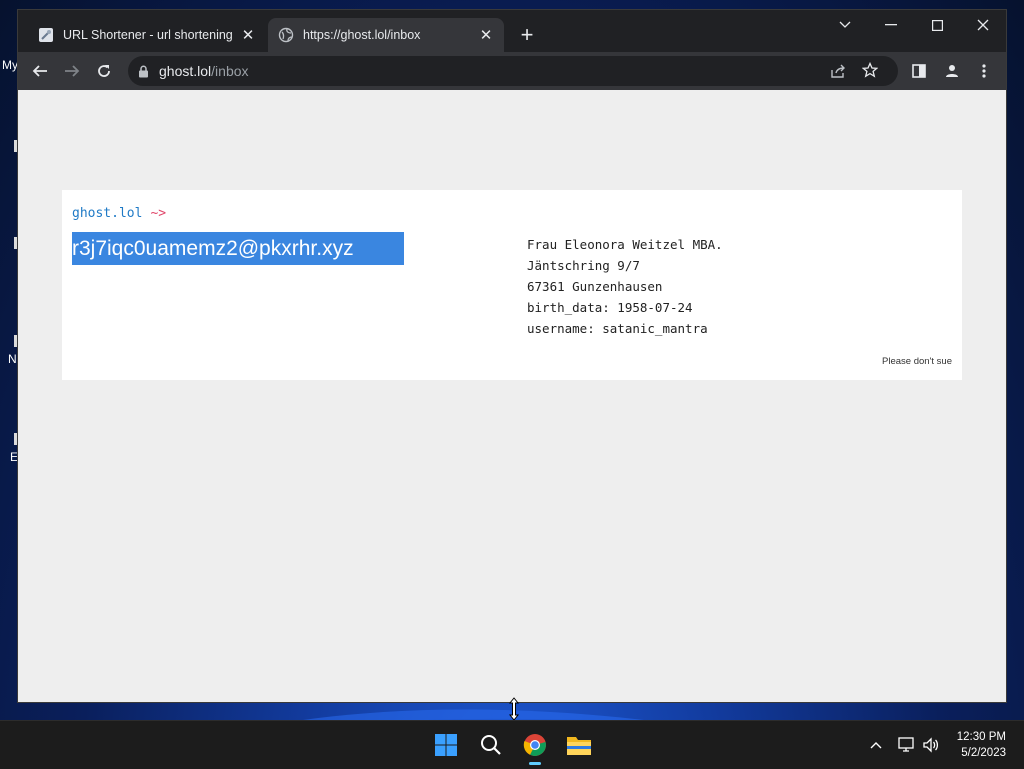  What do you see at coordinates (907, 745) in the screenshot?
I see `network-icon` at bounding box center [907, 745].